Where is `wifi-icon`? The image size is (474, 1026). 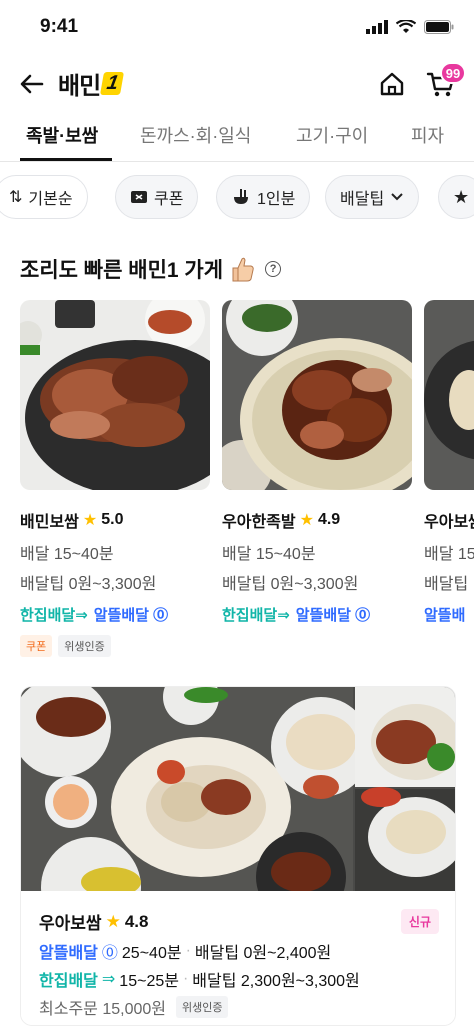 wifi-icon is located at coordinates (406, 26).